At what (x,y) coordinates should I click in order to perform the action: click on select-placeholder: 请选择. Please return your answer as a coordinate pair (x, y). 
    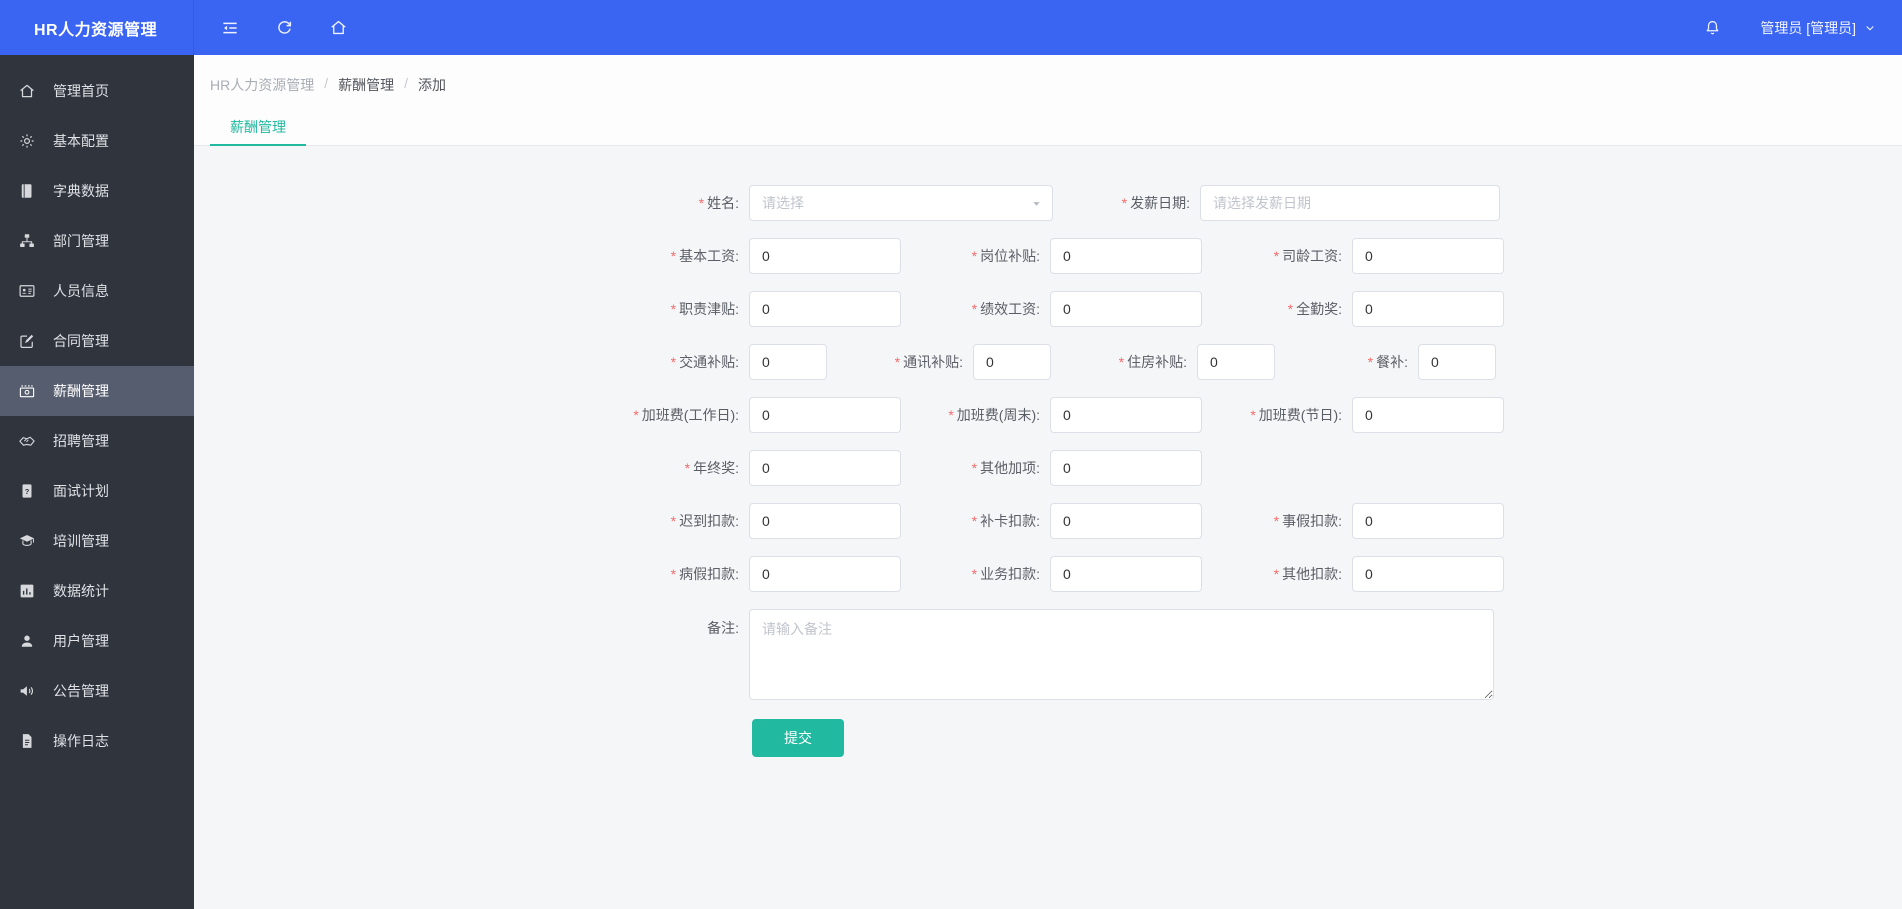
    Looking at the image, I should click on (783, 203).